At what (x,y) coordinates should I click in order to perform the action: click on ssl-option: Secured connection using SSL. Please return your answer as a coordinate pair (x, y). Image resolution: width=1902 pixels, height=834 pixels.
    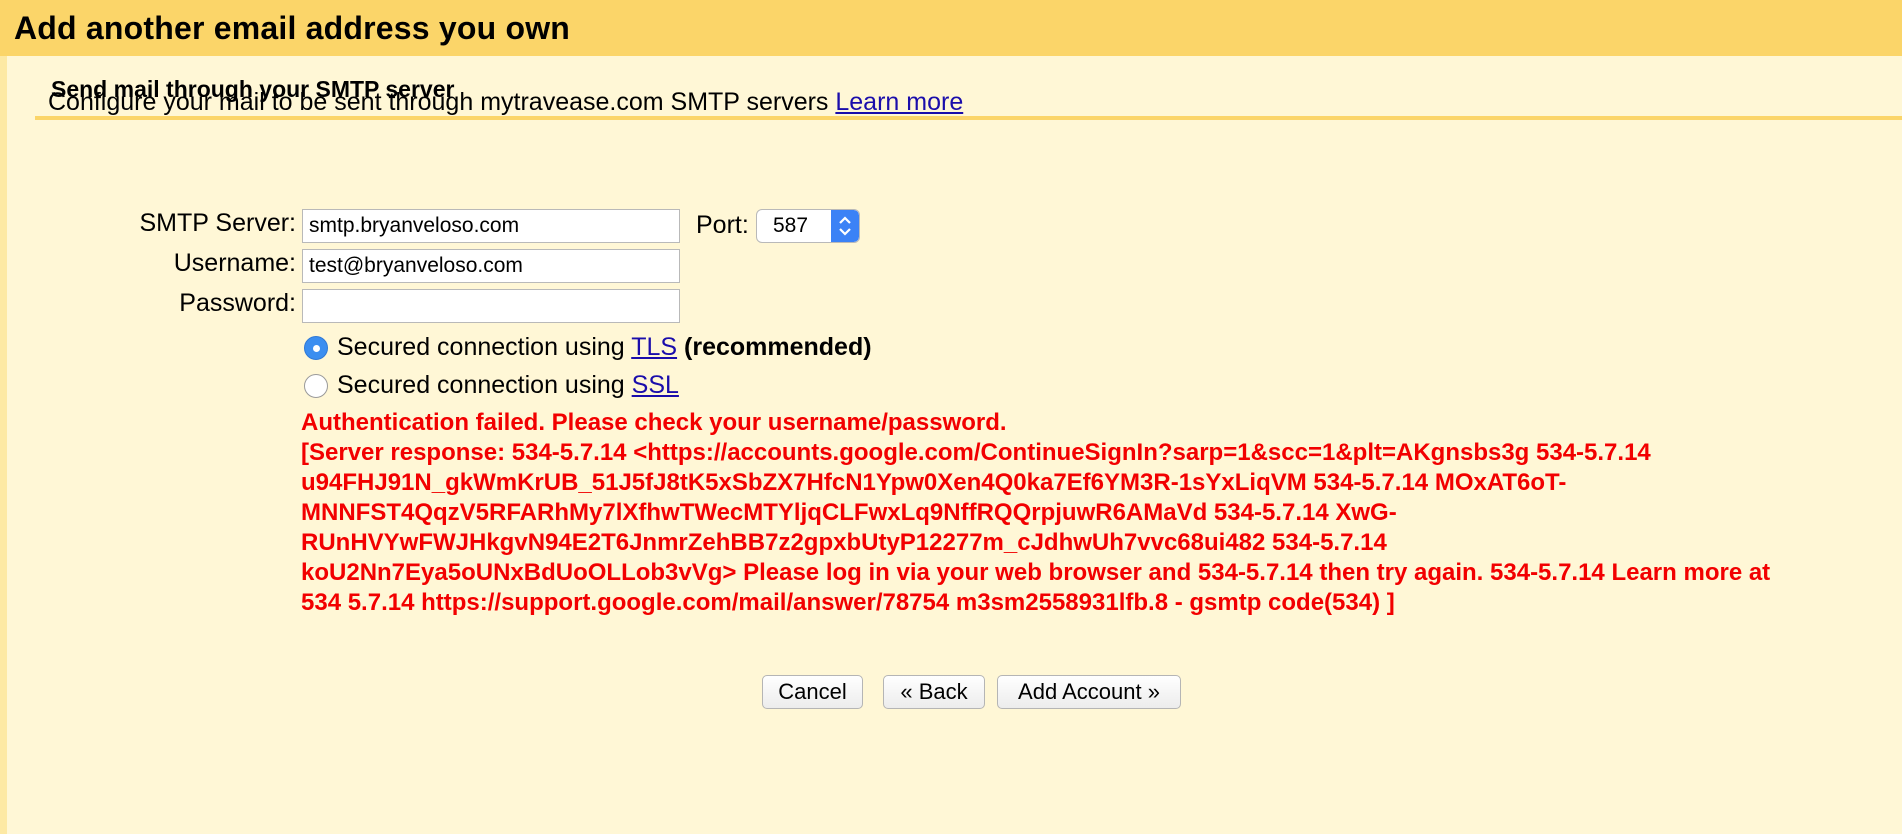
    Looking at the image, I should click on (508, 385).